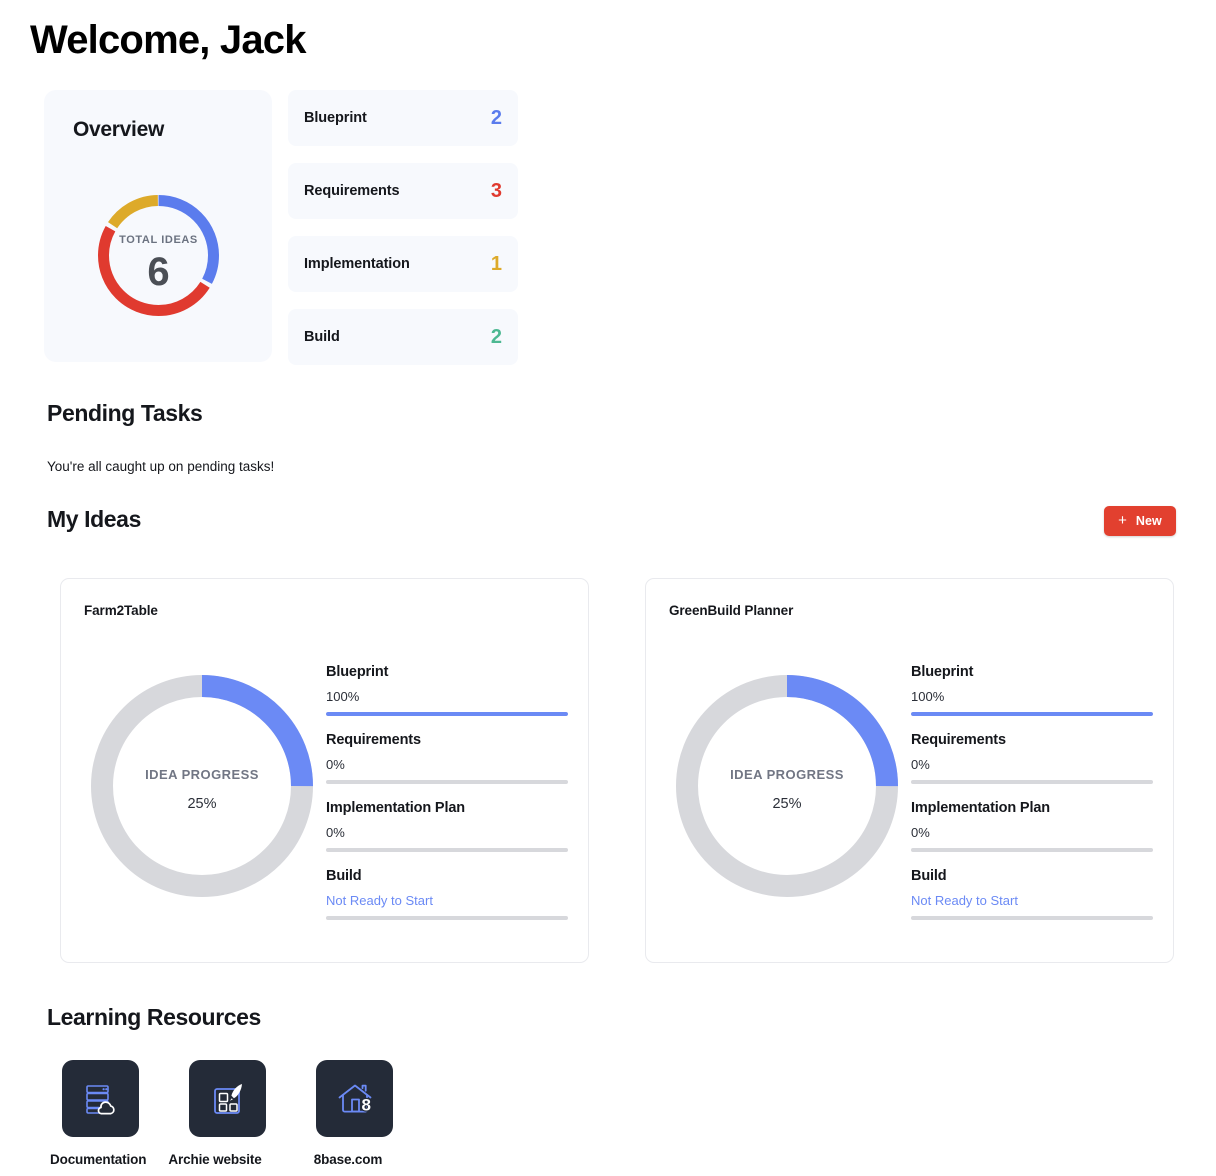  I want to click on new-idea-button: + New, so click(1140, 521).